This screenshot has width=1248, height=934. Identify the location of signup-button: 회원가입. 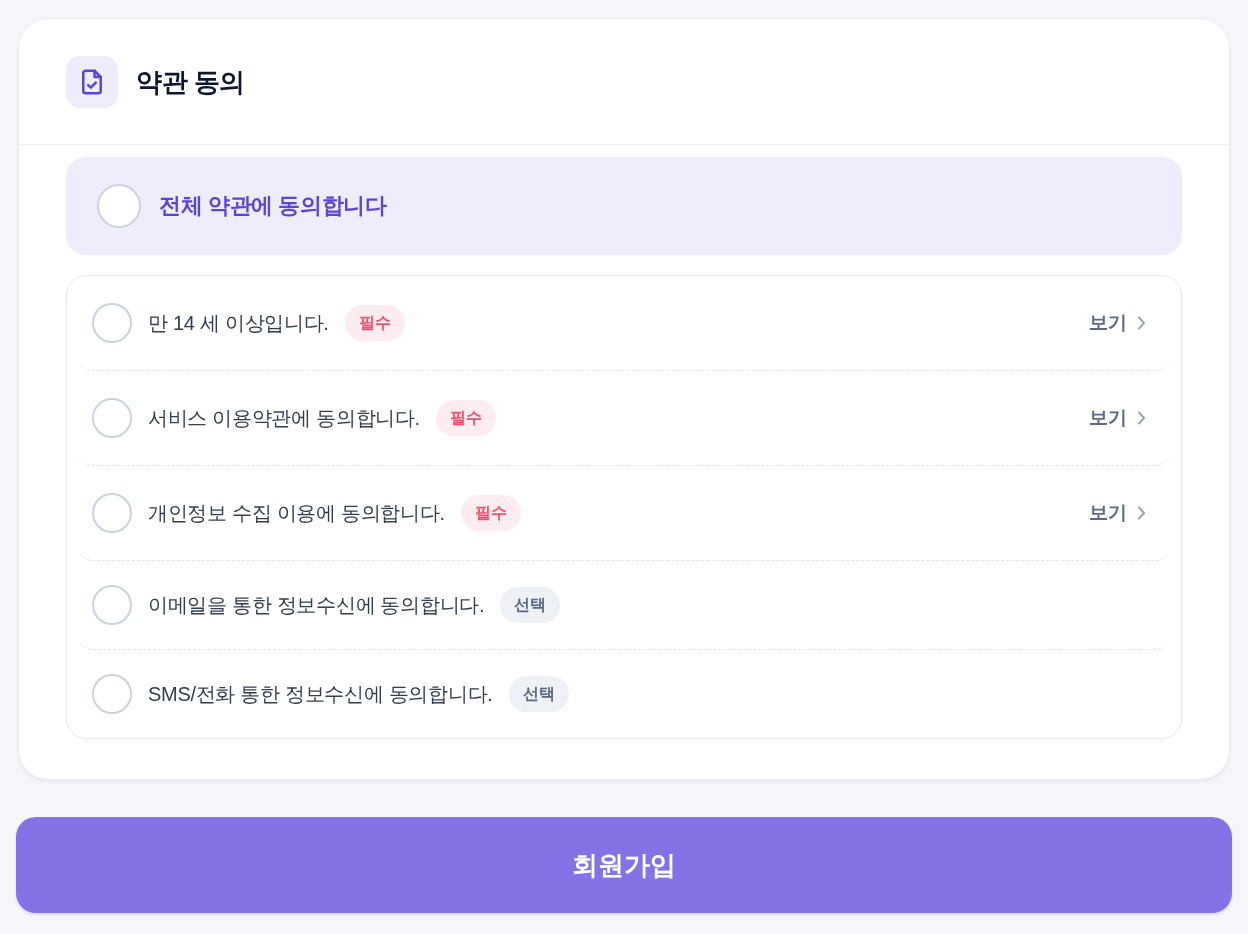
(624, 865).